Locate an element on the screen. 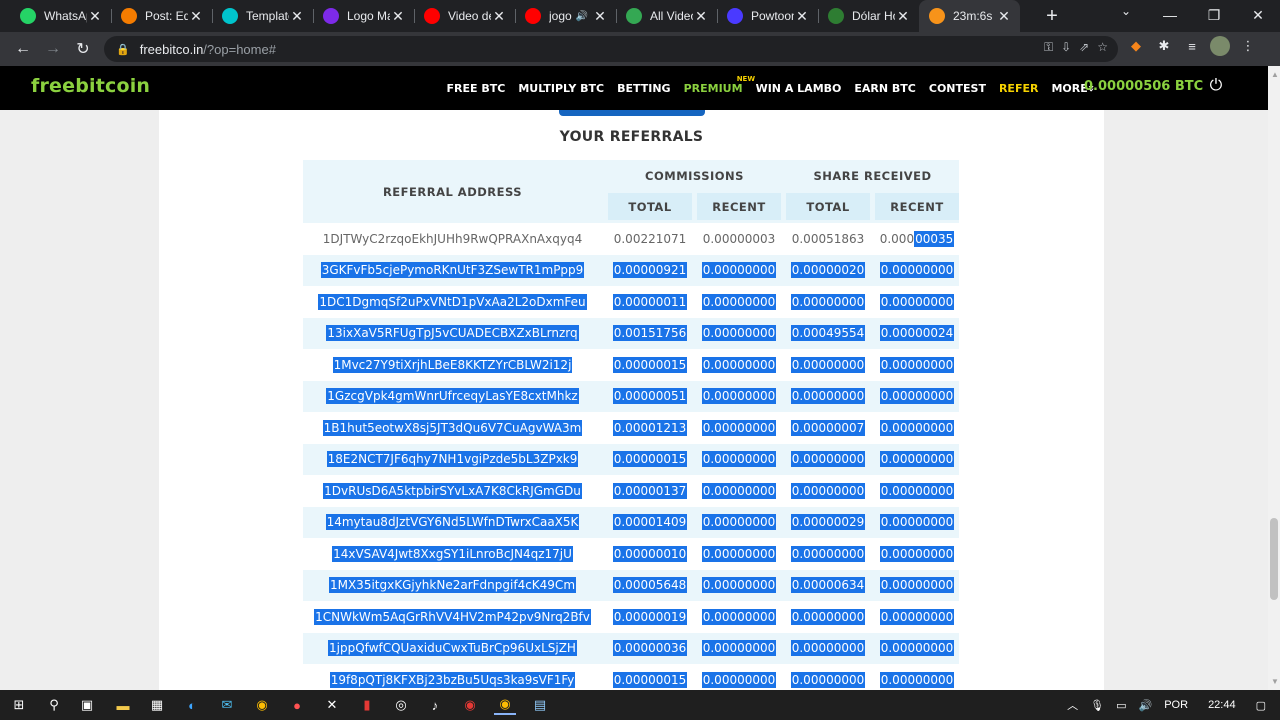  forward-icon: → is located at coordinates (53, 49).